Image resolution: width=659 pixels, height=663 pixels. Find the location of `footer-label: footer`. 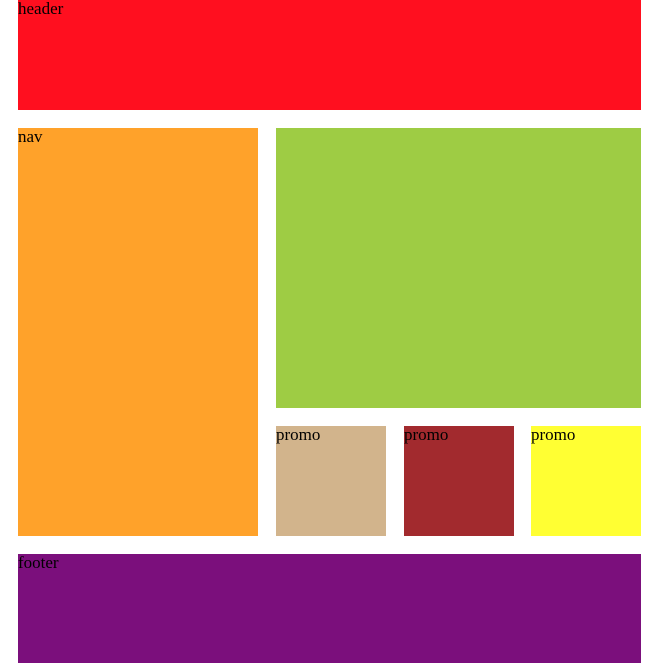

footer-label: footer is located at coordinates (38, 562).